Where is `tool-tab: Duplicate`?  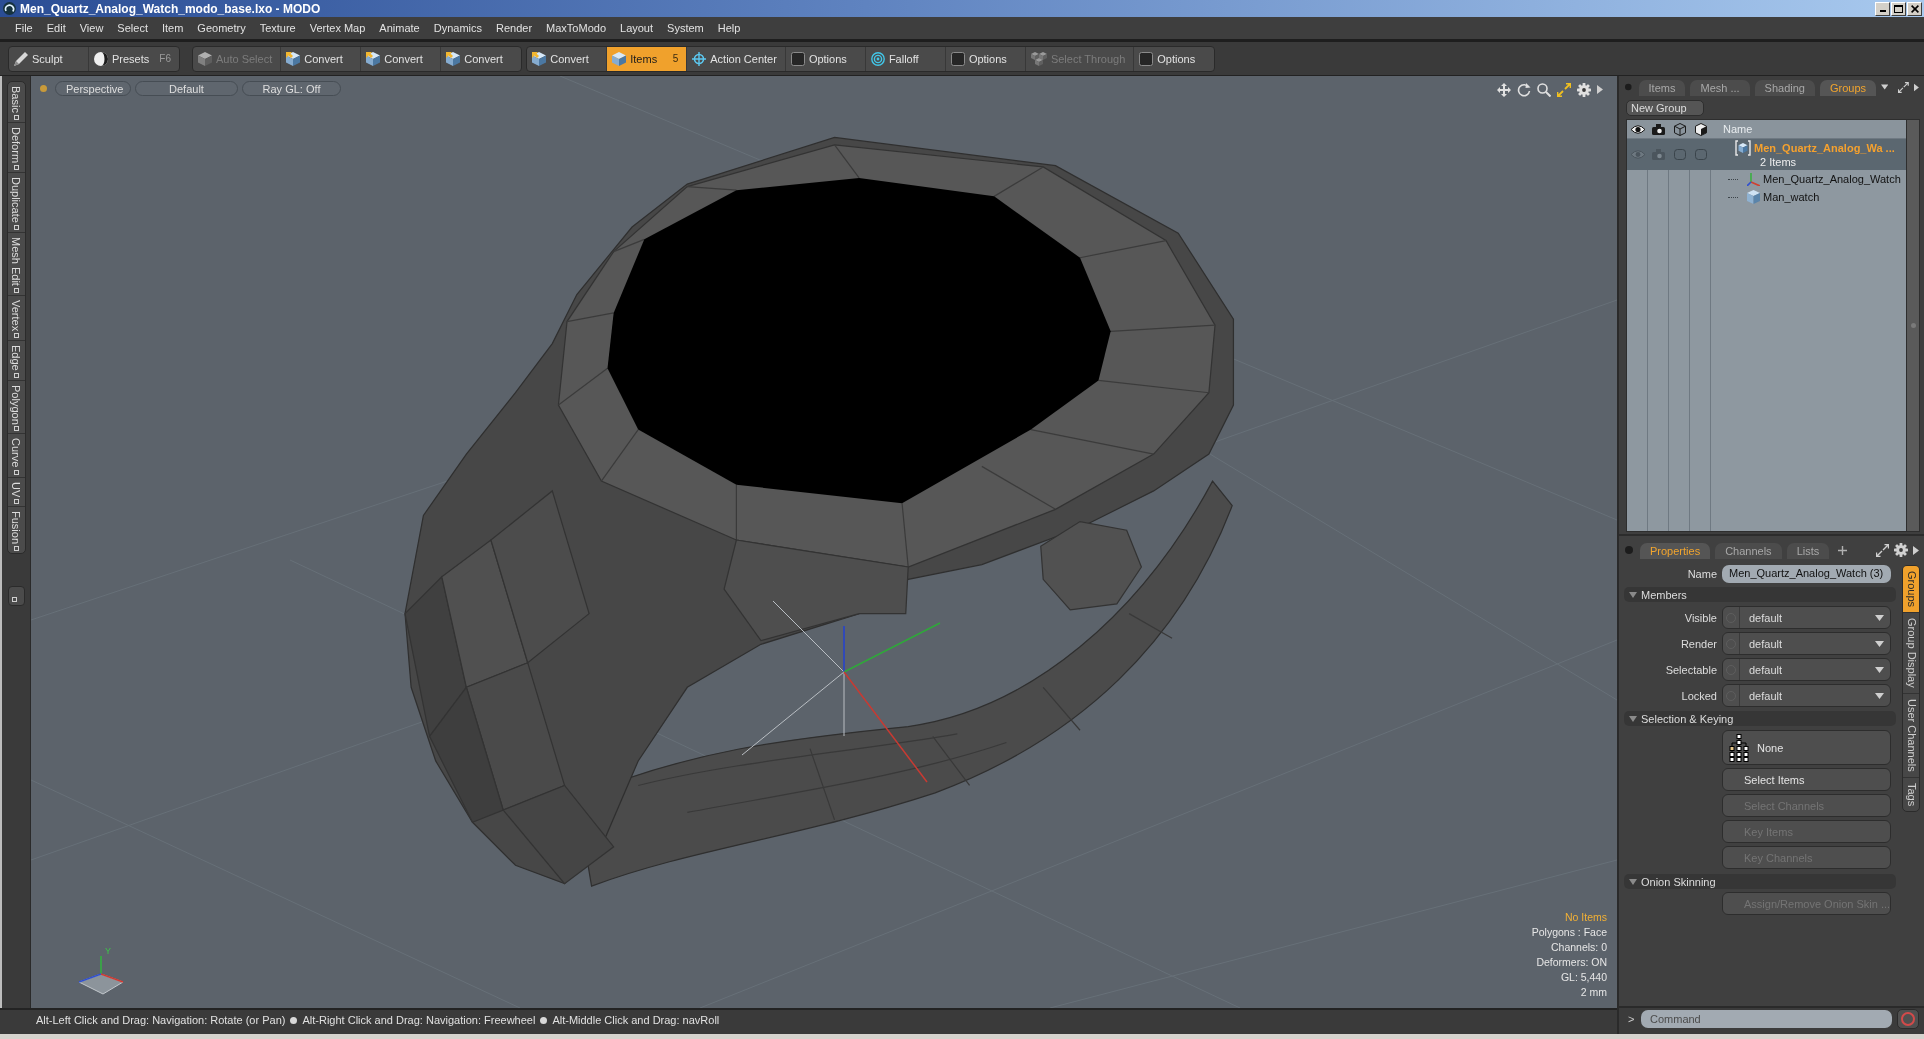 tool-tab: Duplicate is located at coordinates (16, 202).